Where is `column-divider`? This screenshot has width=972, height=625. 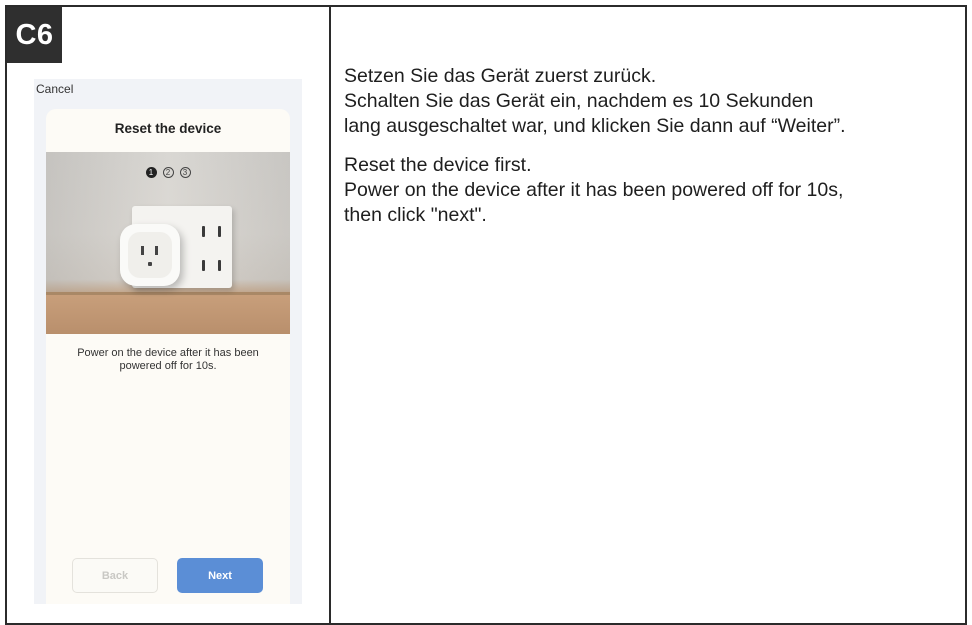
column-divider is located at coordinates (330, 315).